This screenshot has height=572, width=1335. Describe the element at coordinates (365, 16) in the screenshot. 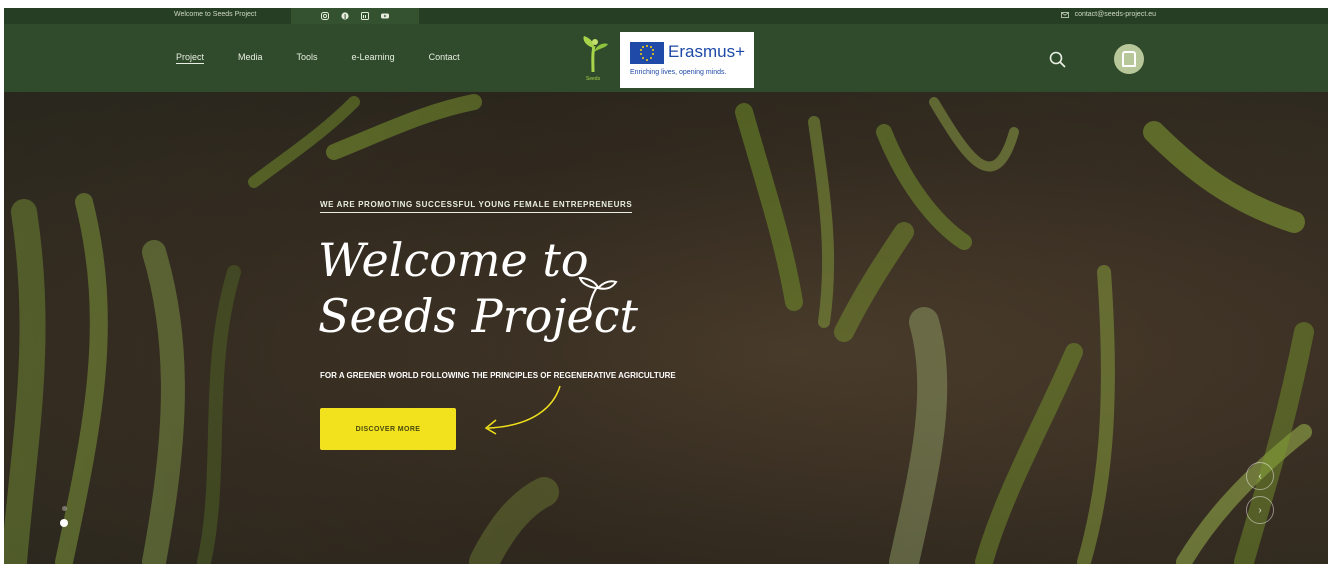

I see `linkedin-icon` at that location.